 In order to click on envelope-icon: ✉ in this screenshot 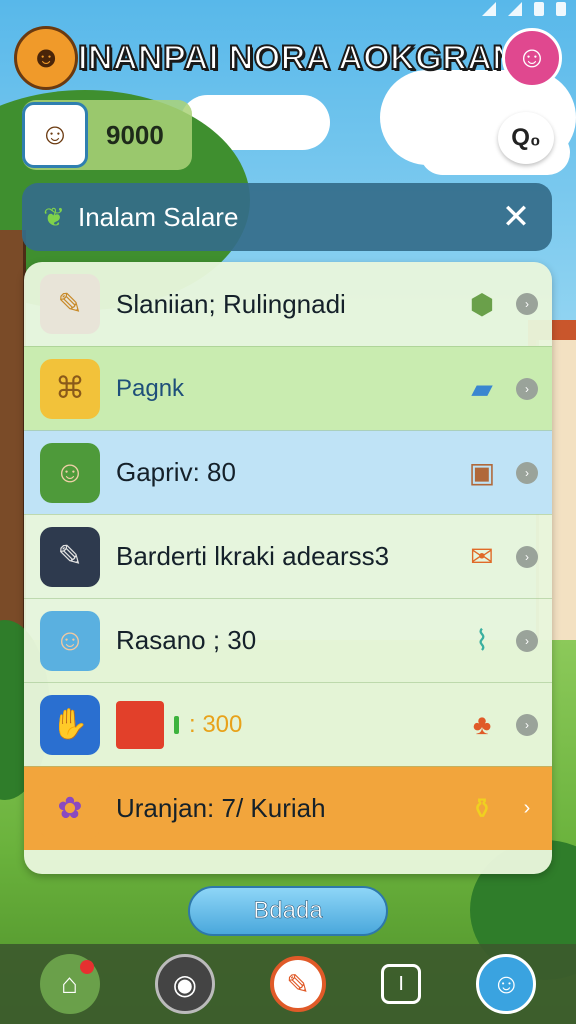, I will do `click(482, 556)`.